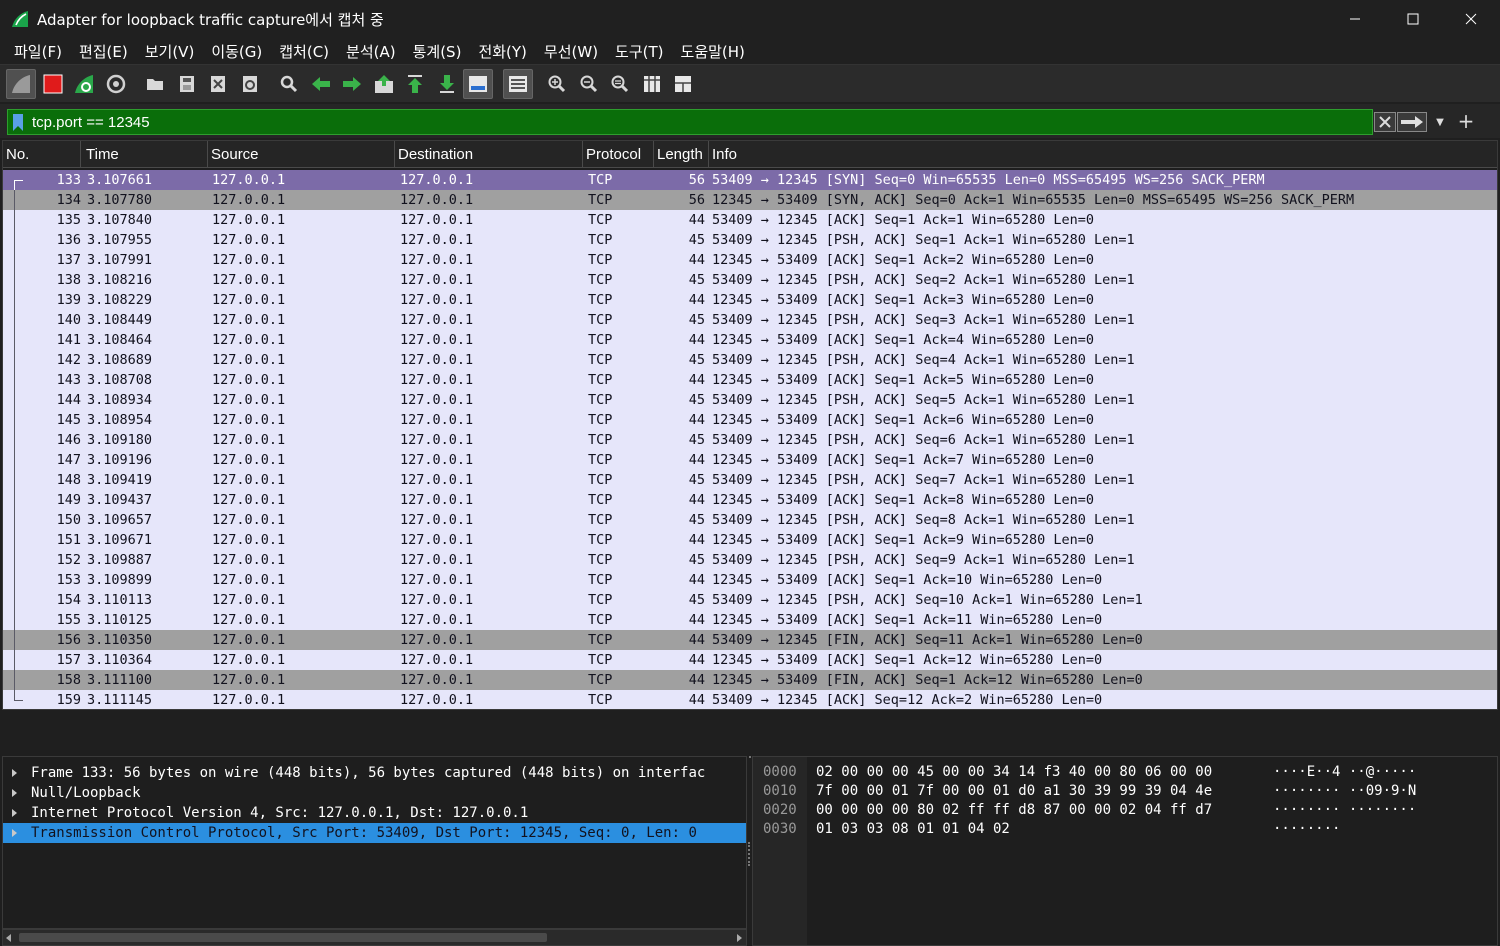  I want to click on minimize-button, so click(1355, 19).